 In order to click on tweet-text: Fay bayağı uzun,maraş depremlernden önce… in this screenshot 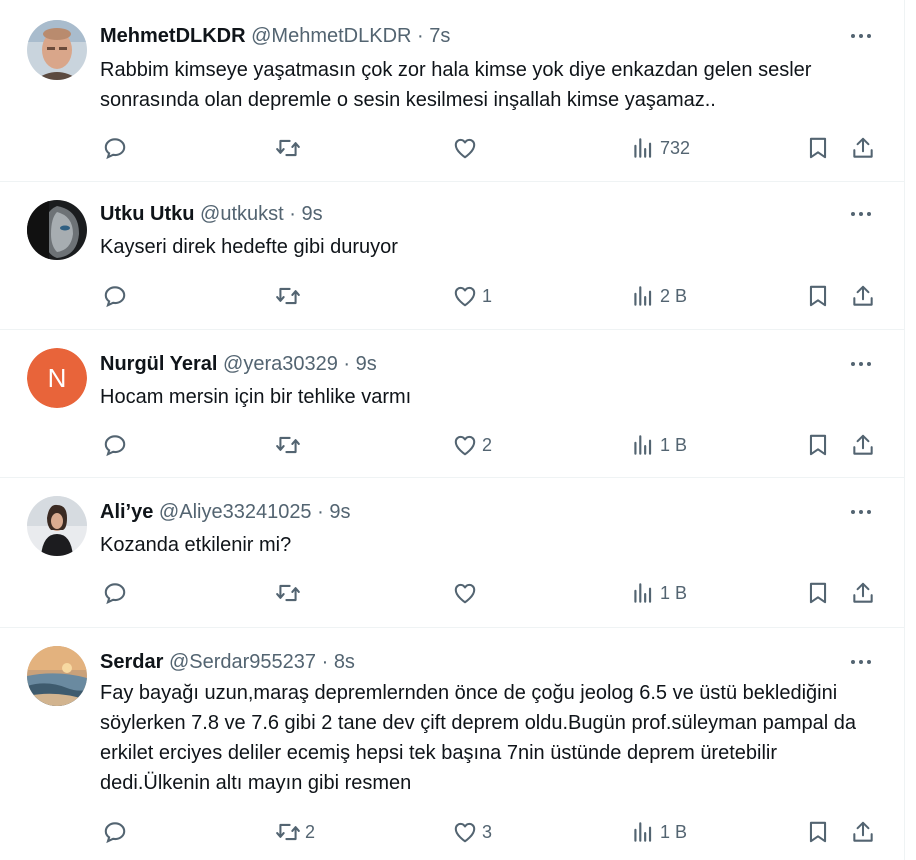, I will do `click(478, 738)`.